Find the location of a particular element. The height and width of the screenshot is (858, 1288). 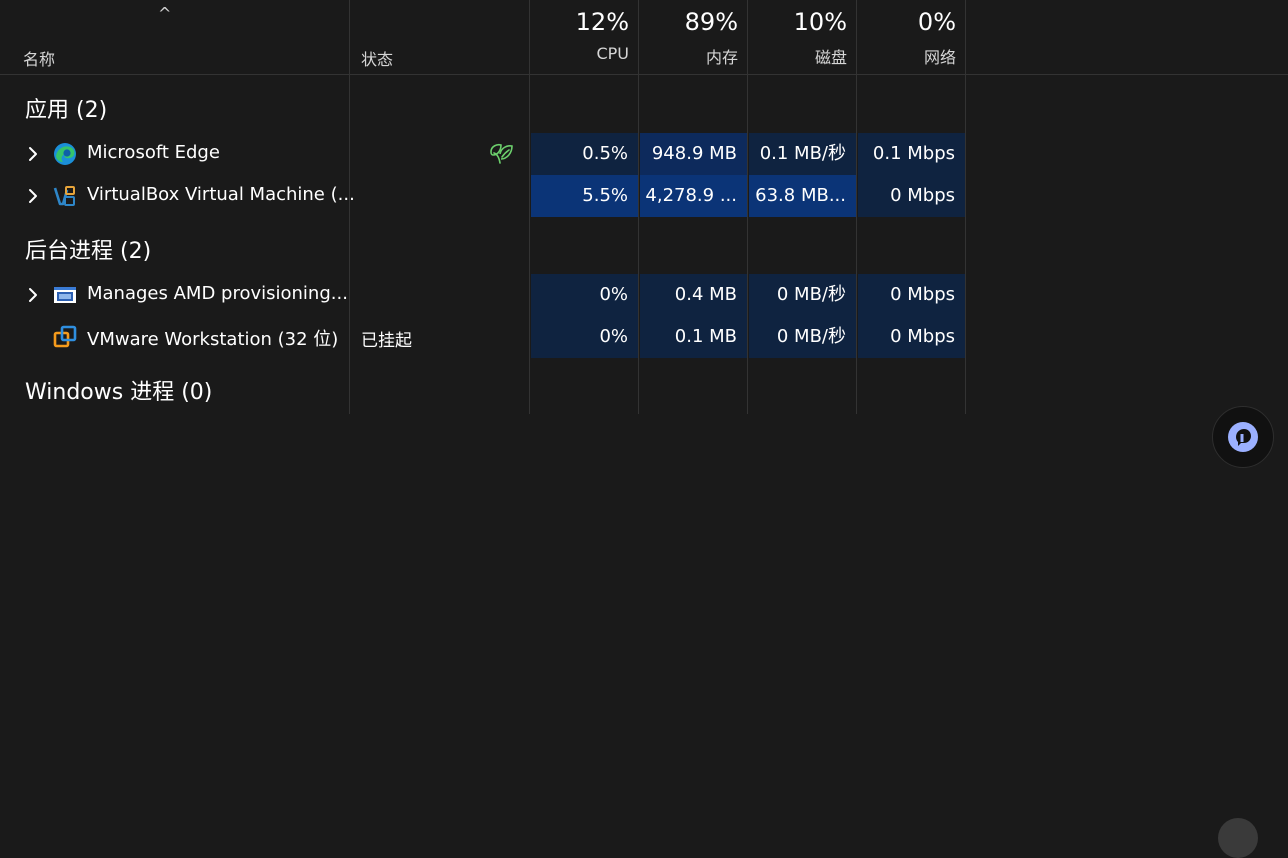

floating-assistant-button is located at coordinates (1243, 437).